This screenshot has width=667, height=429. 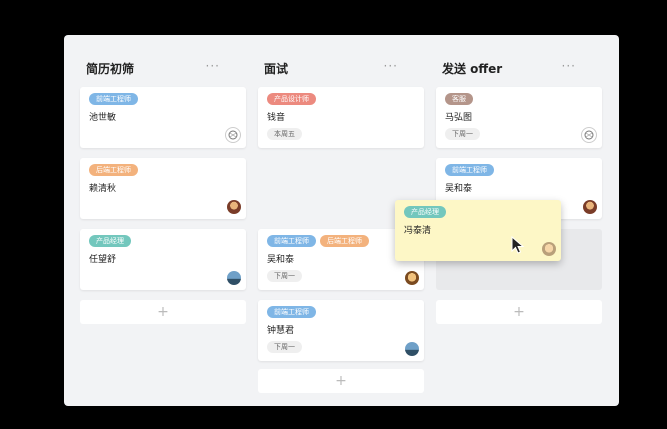 What do you see at coordinates (459, 118) in the screenshot?
I see `candidate-name: 马弘图` at bounding box center [459, 118].